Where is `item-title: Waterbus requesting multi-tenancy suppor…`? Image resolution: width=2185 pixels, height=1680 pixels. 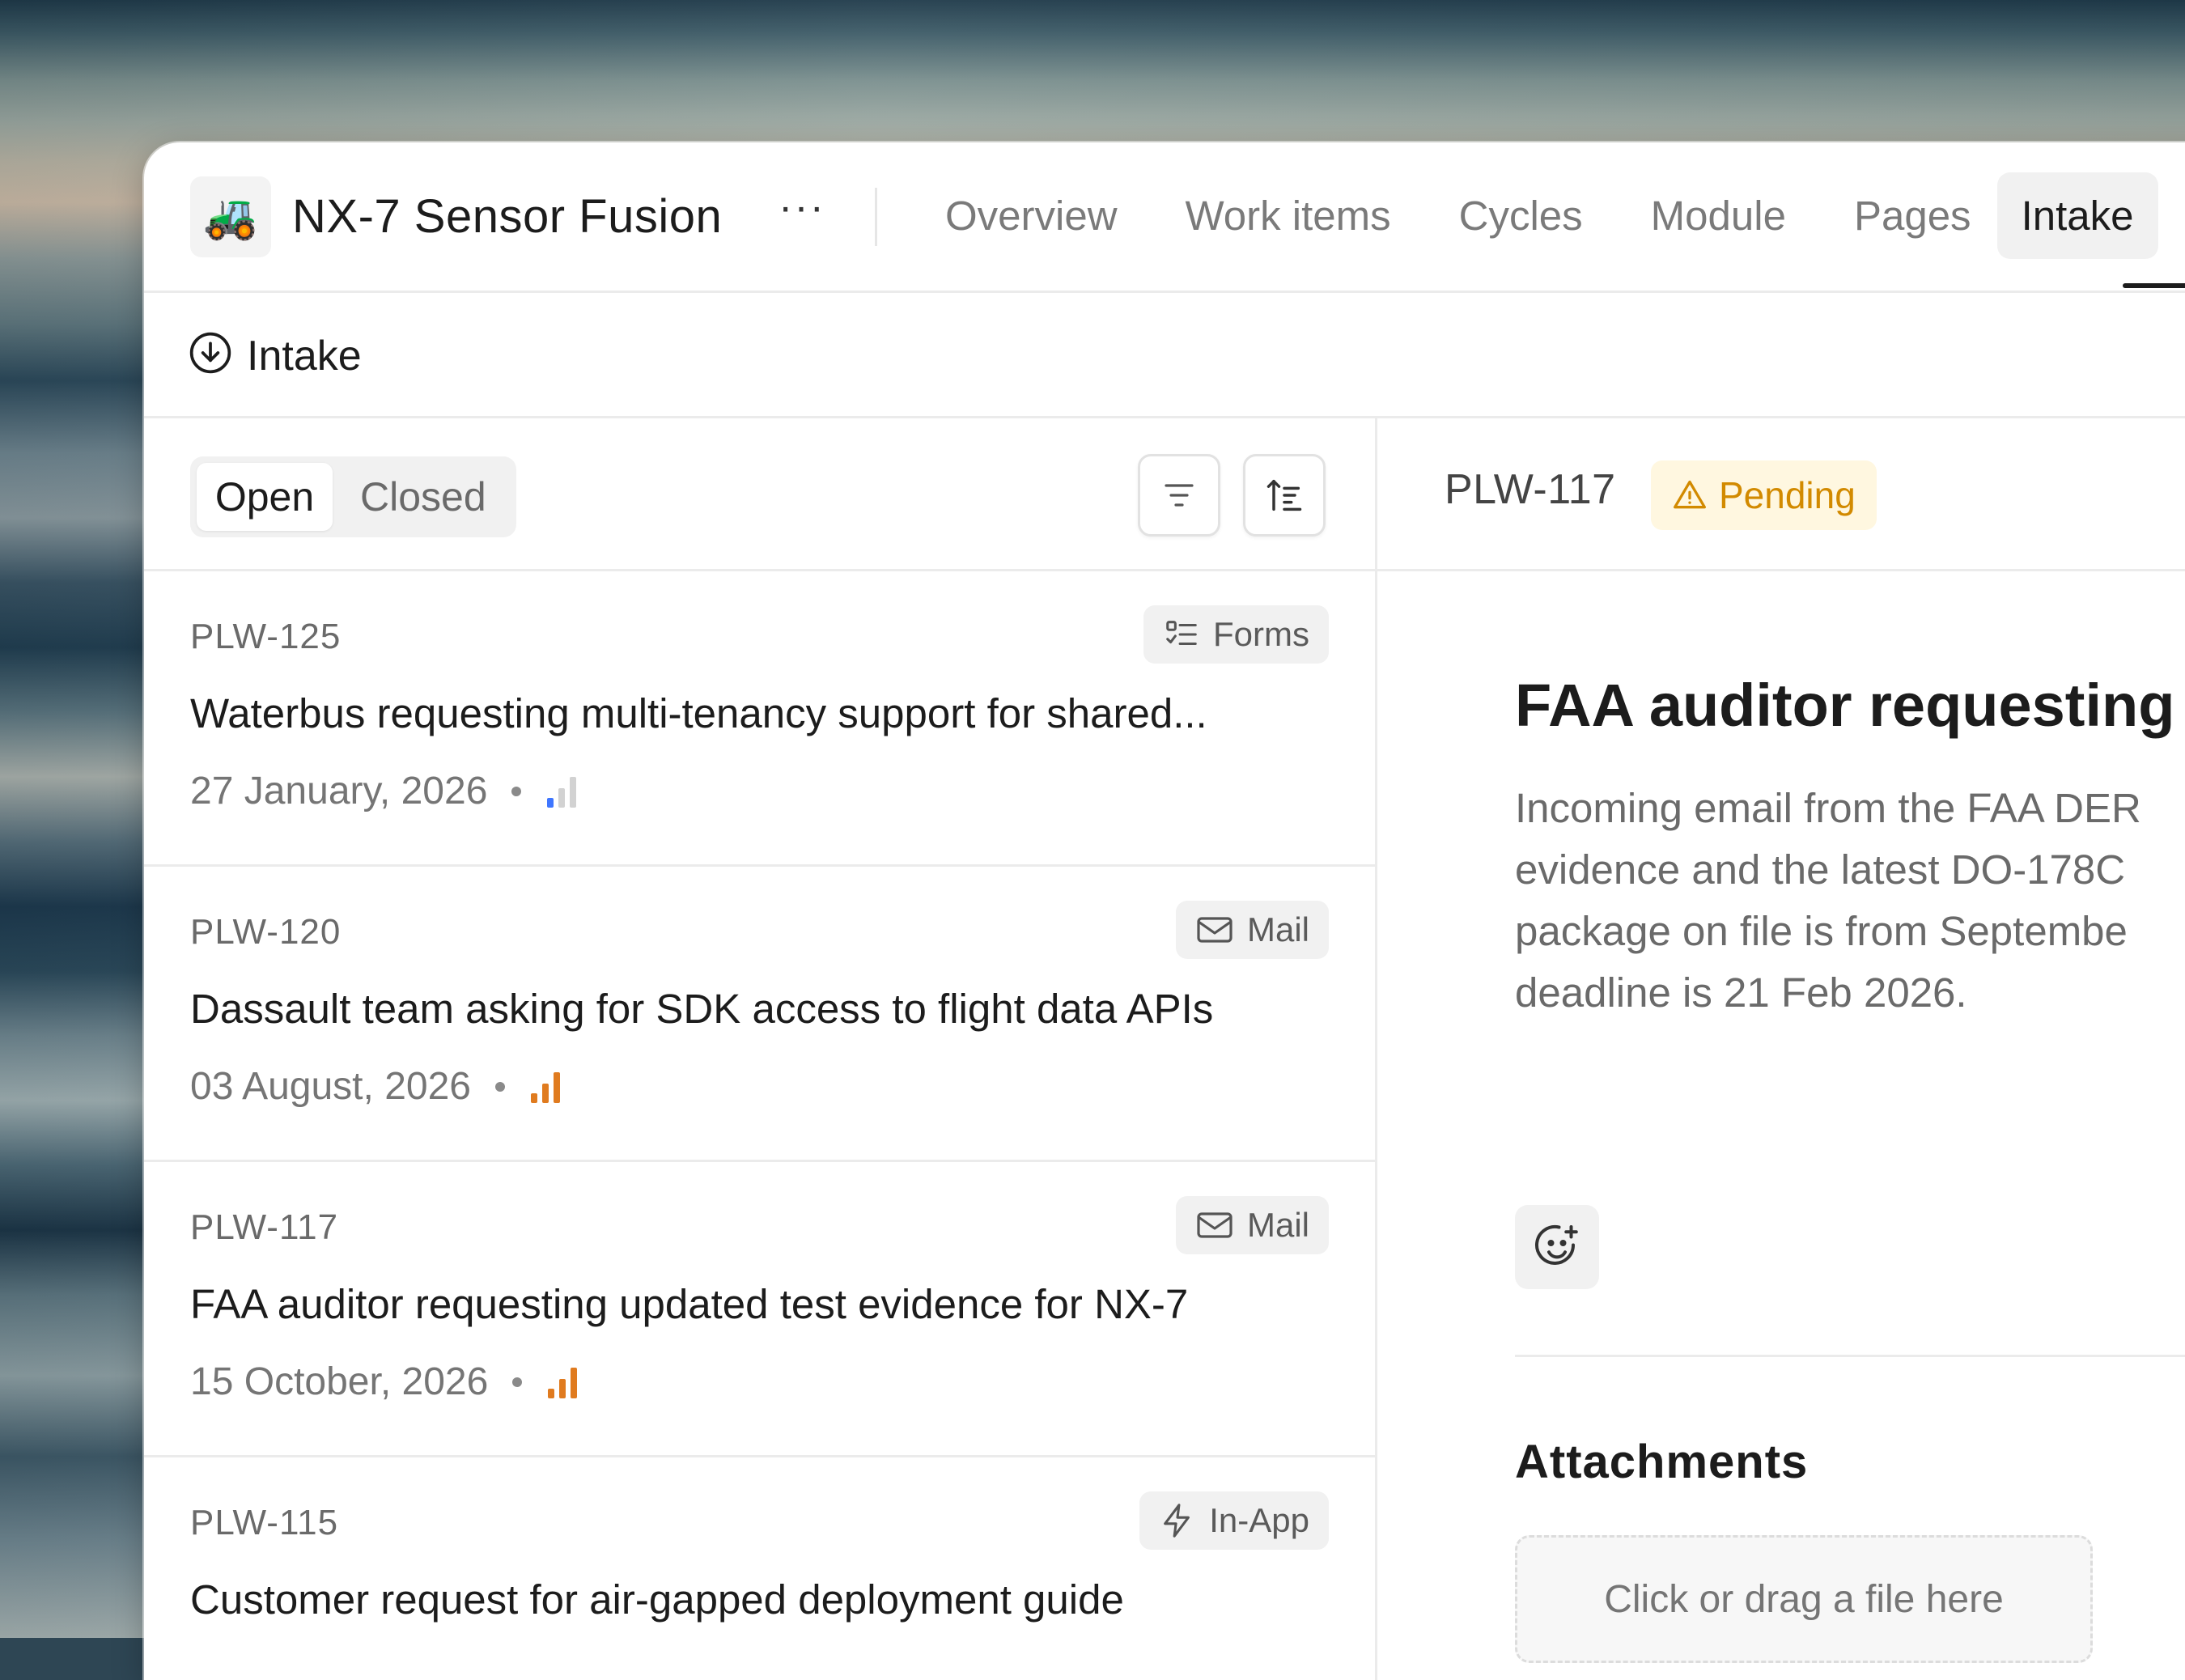
item-title: Waterbus requesting multi-tenancy suppor… is located at coordinates (698, 713).